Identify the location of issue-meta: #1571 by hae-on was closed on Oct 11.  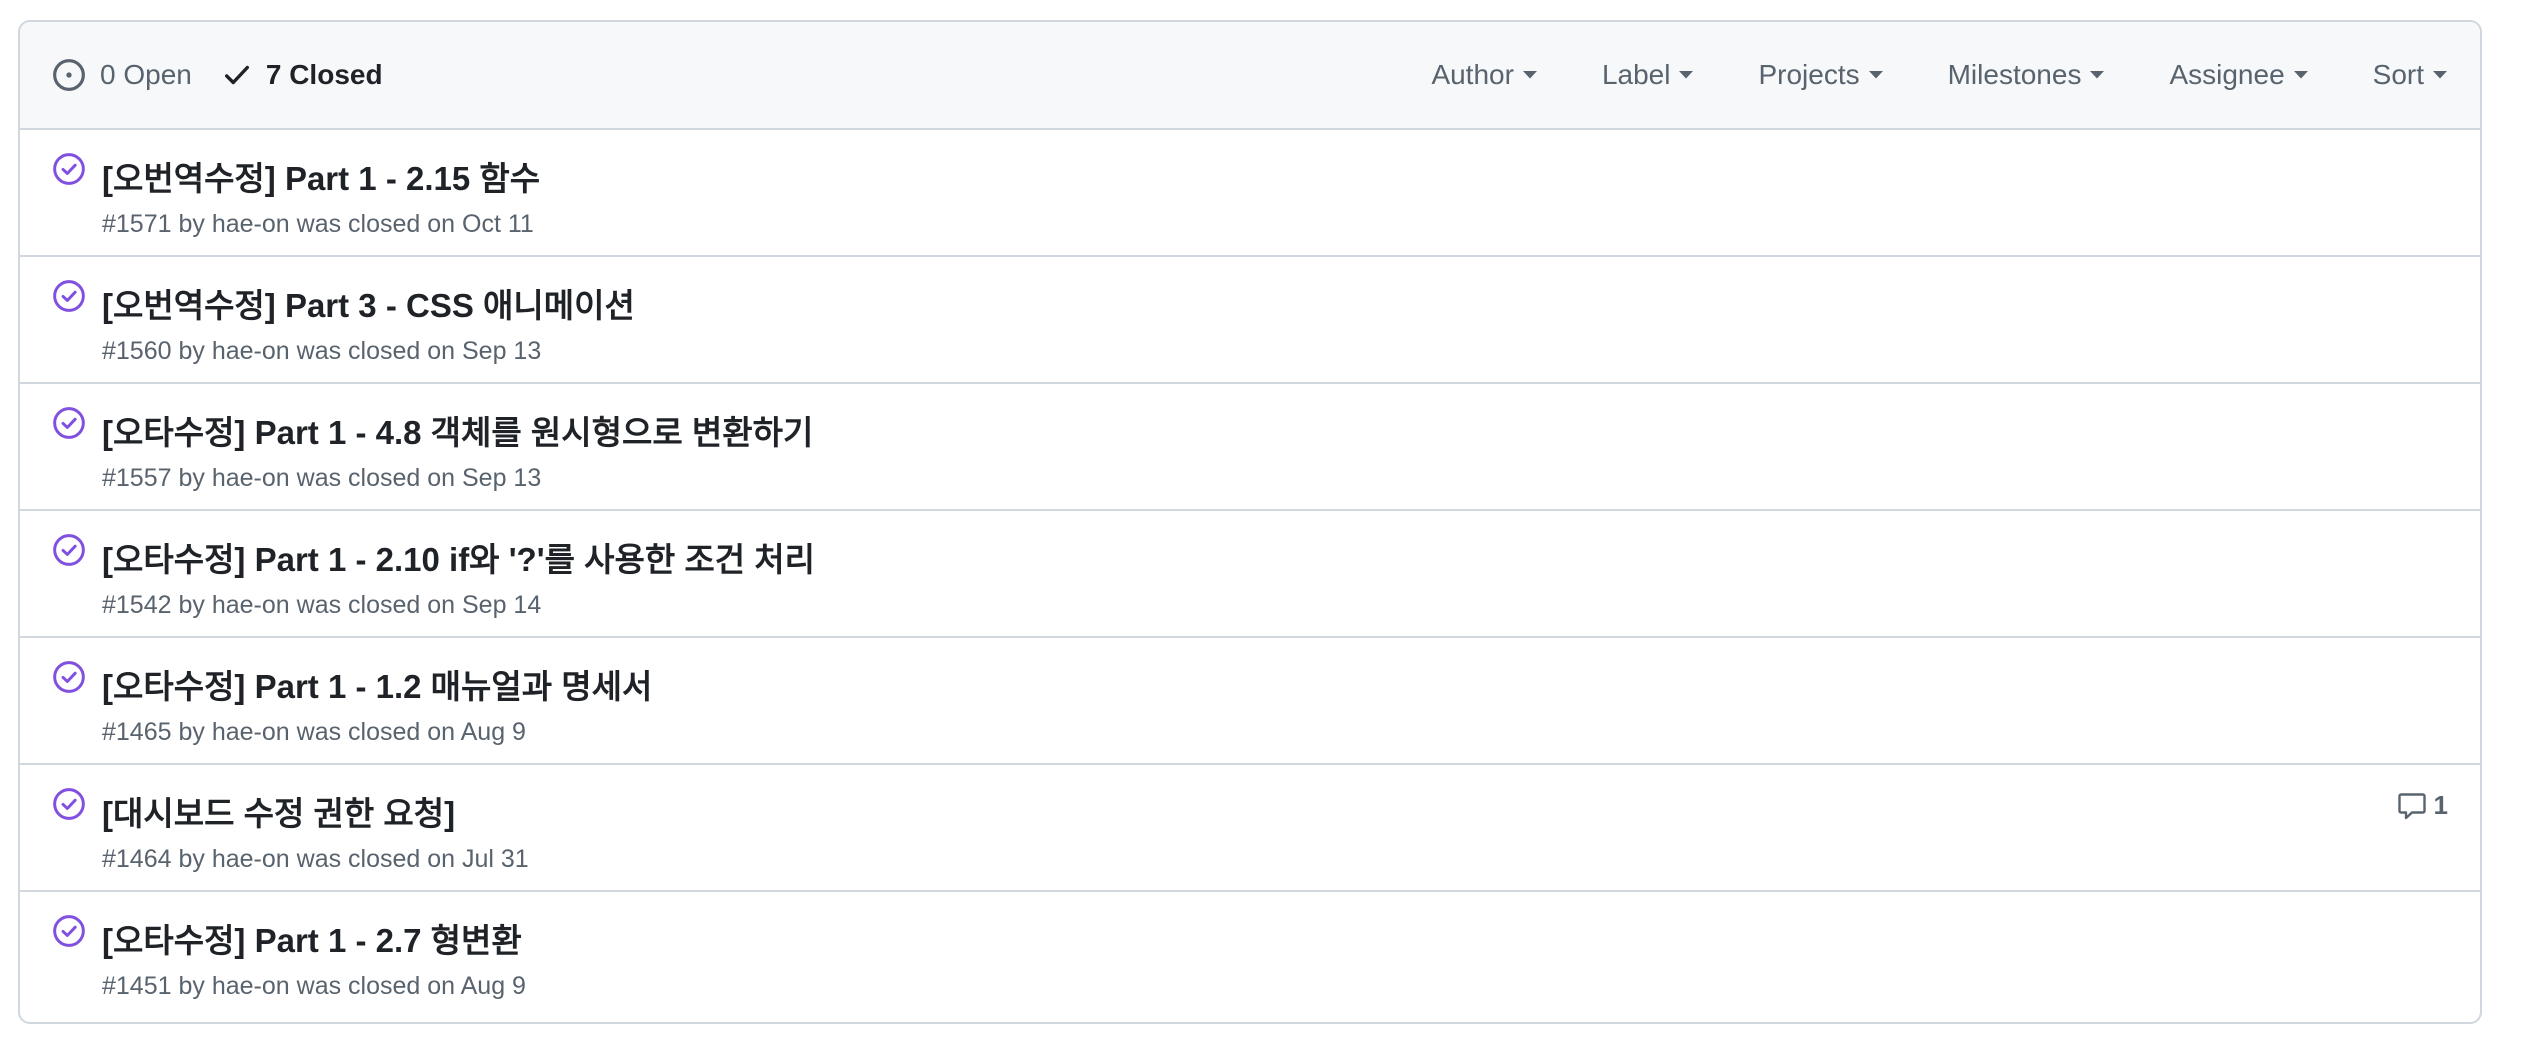
(318, 224).